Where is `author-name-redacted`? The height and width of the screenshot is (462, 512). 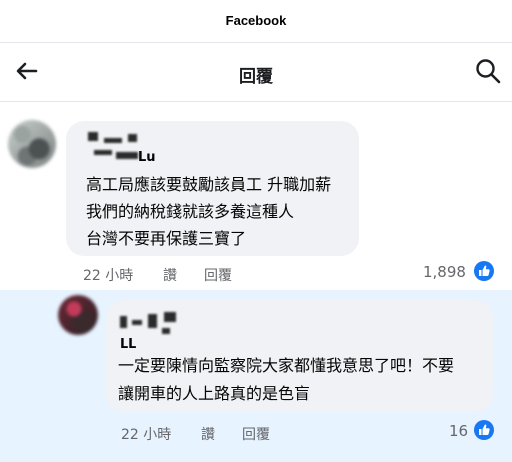 author-name-redacted is located at coordinates (158, 323).